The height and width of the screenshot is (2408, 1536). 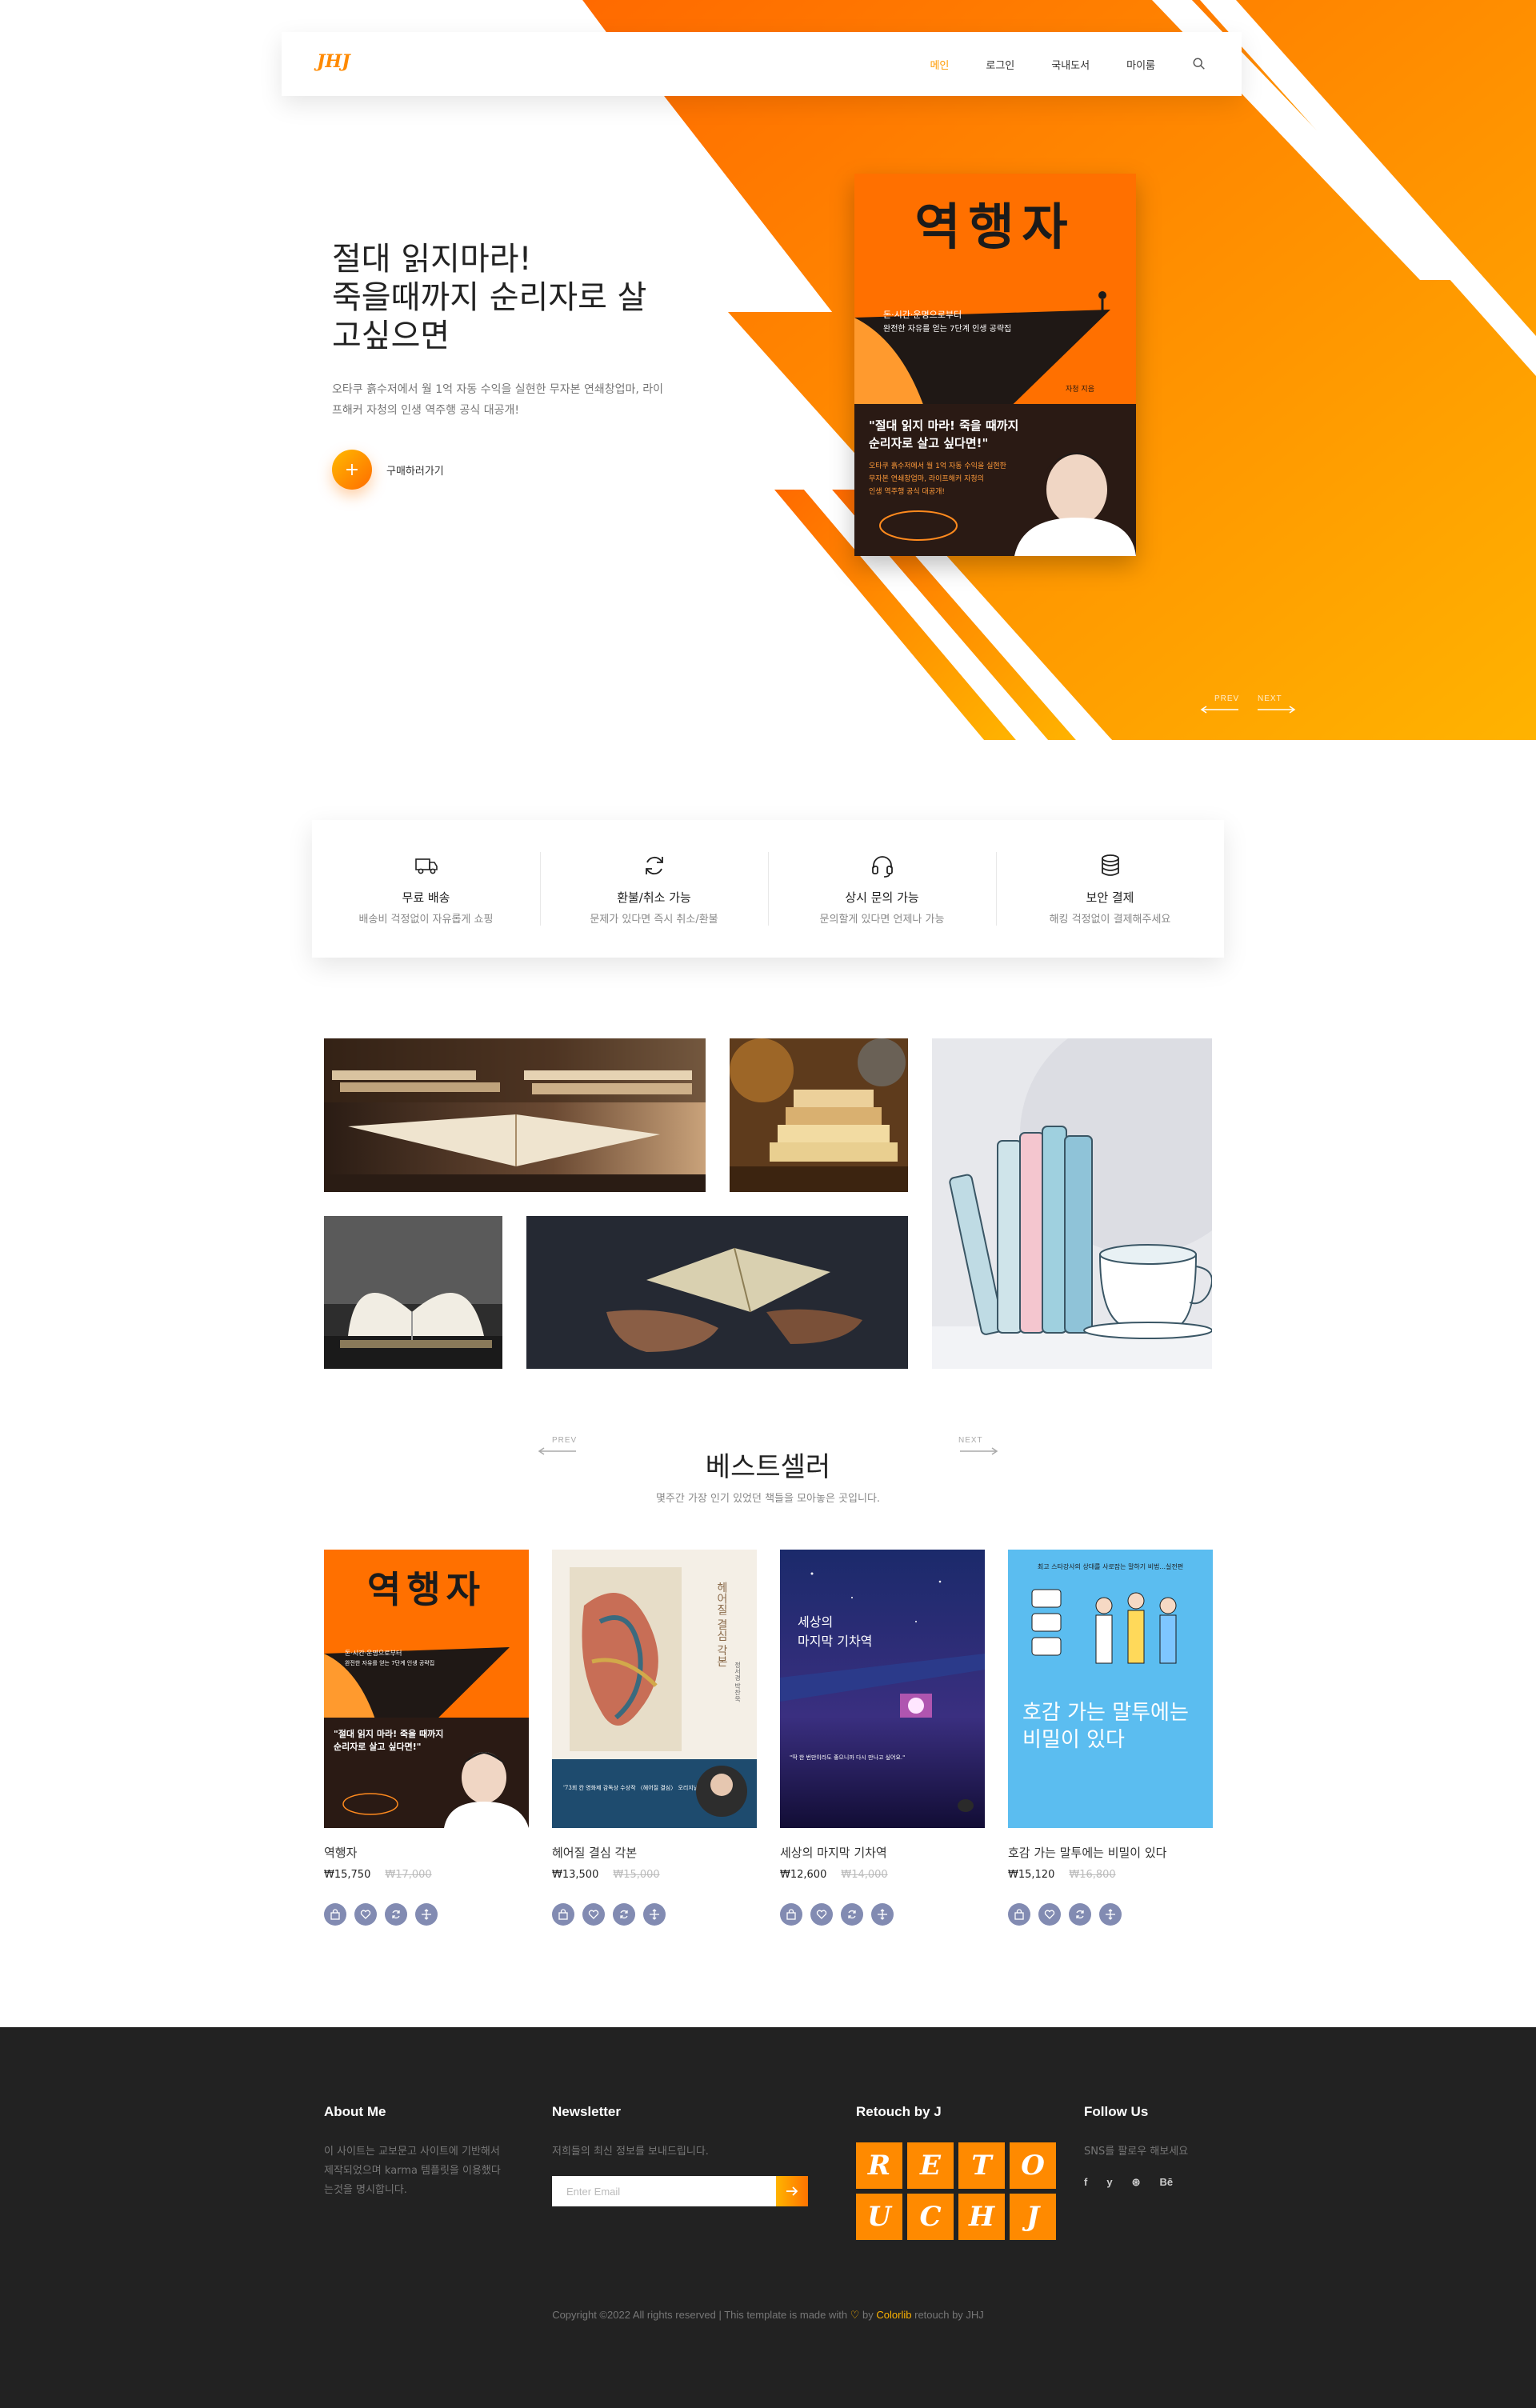 What do you see at coordinates (1033, 2217) in the screenshot?
I see `retouch-tile: J` at bounding box center [1033, 2217].